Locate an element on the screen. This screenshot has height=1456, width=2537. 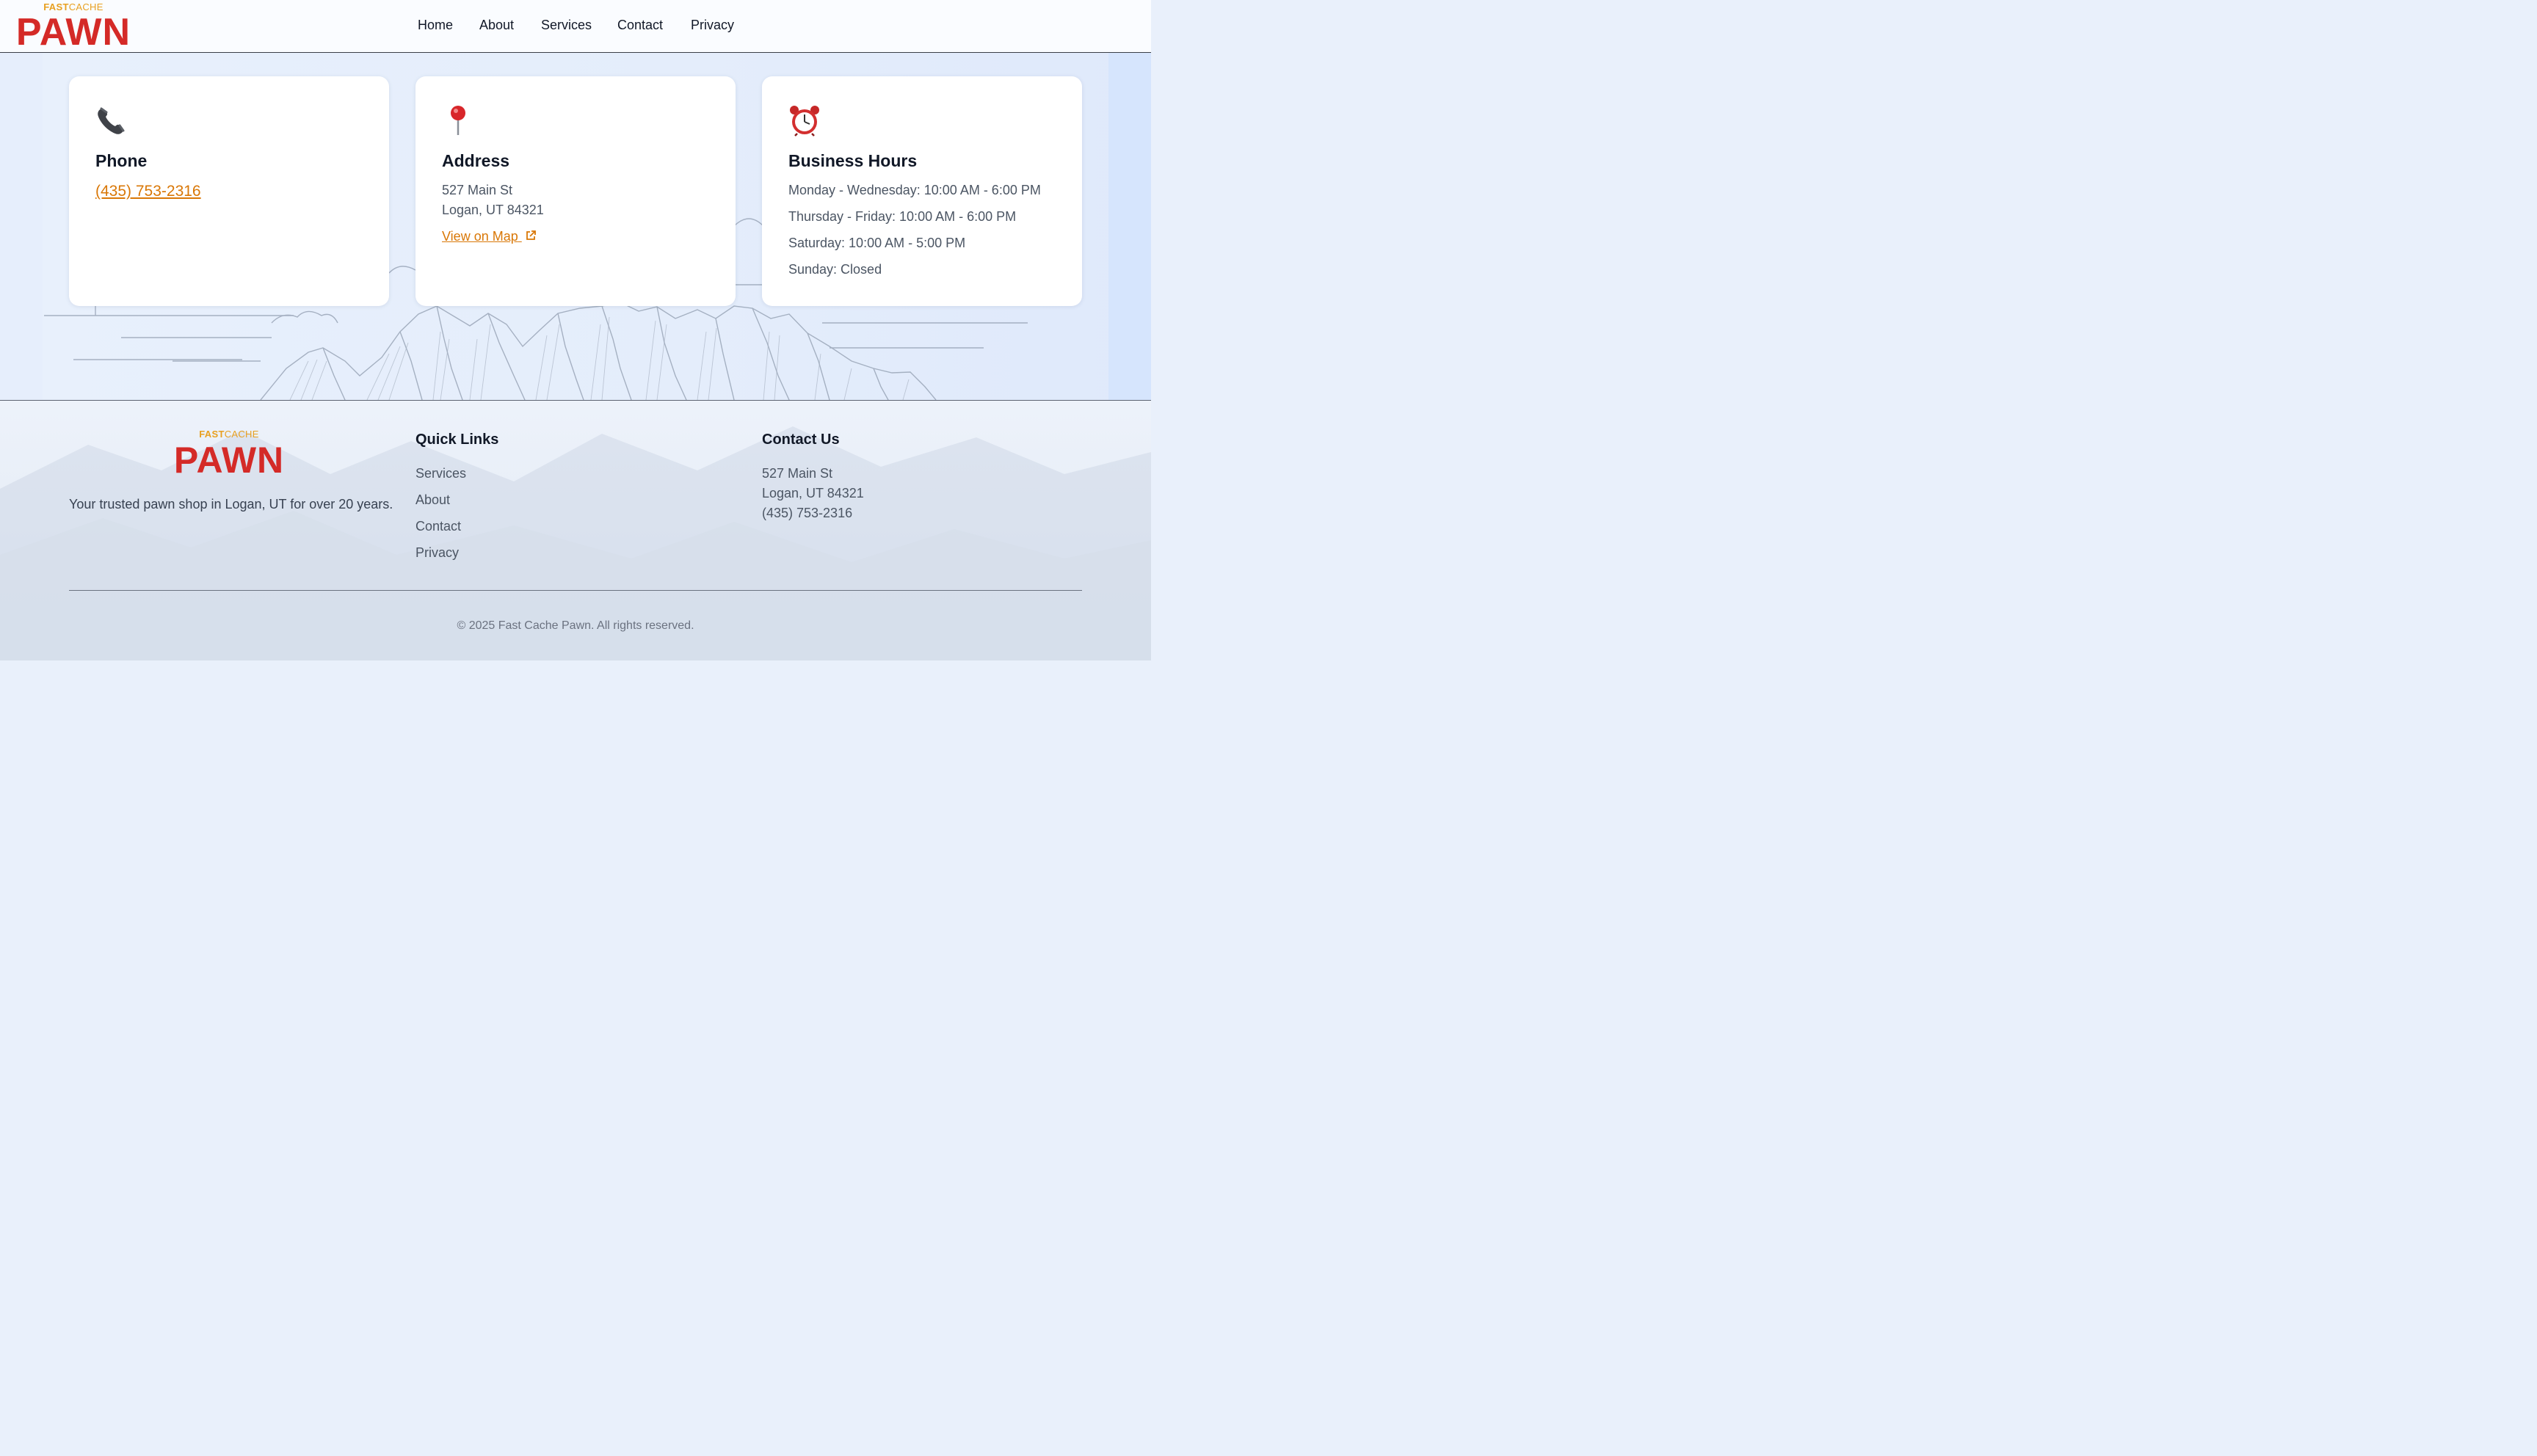
main-nav: Home About Services Contact Privacy is located at coordinates (575, 28).